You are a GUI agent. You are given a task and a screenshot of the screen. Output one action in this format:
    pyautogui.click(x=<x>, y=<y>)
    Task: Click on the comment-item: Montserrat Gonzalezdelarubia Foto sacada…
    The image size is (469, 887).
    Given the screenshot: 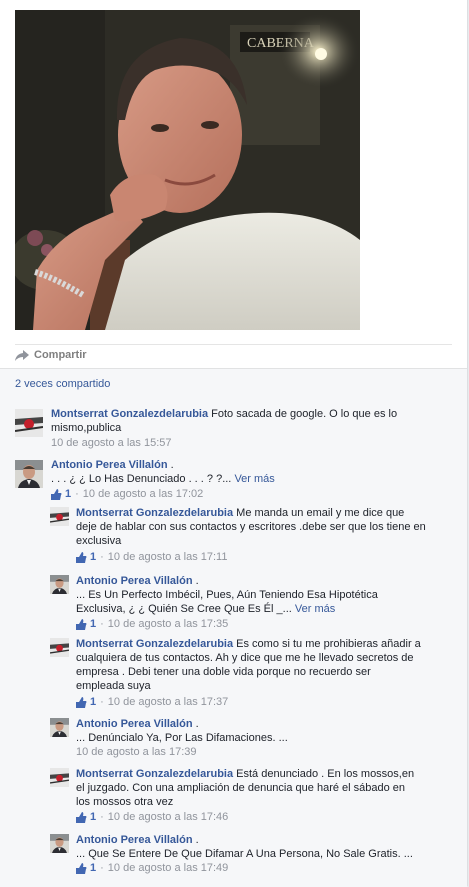 What is the action you would take?
    pyautogui.click(x=235, y=430)
    